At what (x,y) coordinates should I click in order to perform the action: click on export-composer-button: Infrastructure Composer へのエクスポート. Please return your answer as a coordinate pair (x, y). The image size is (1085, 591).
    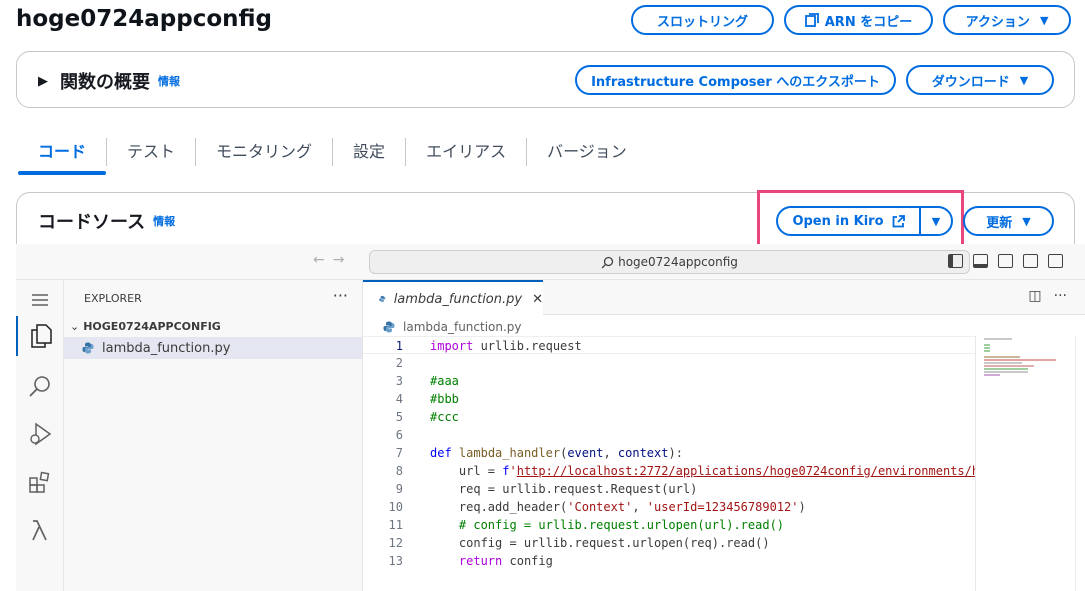
    Looking at the image, I should click on (735, 80).